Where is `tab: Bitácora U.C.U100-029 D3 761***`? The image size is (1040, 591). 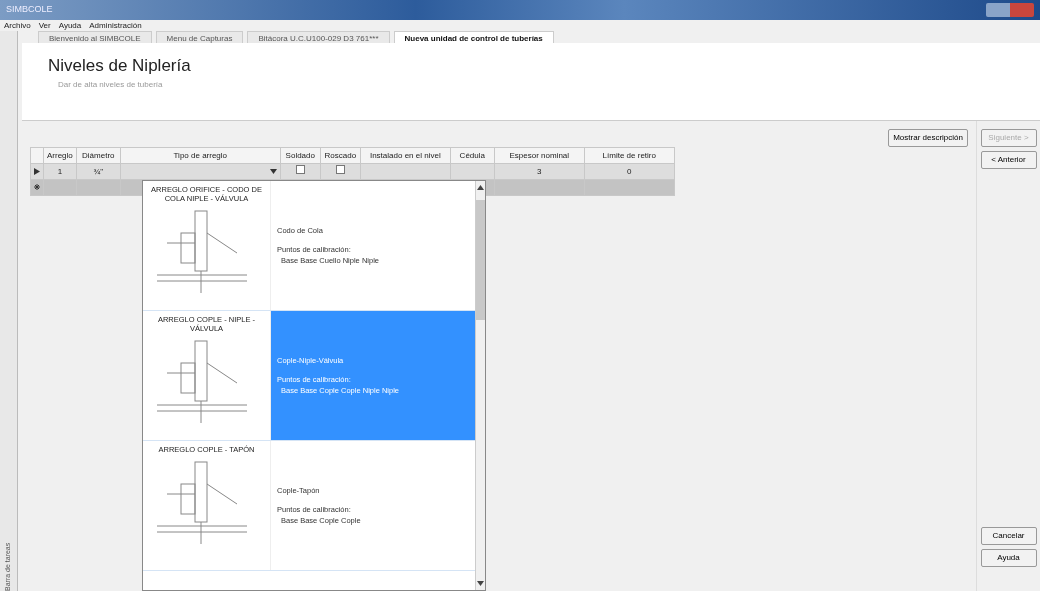
tab: Bitácora U.C.U100-029 D3 761*** is located at coordinates (318, 37).